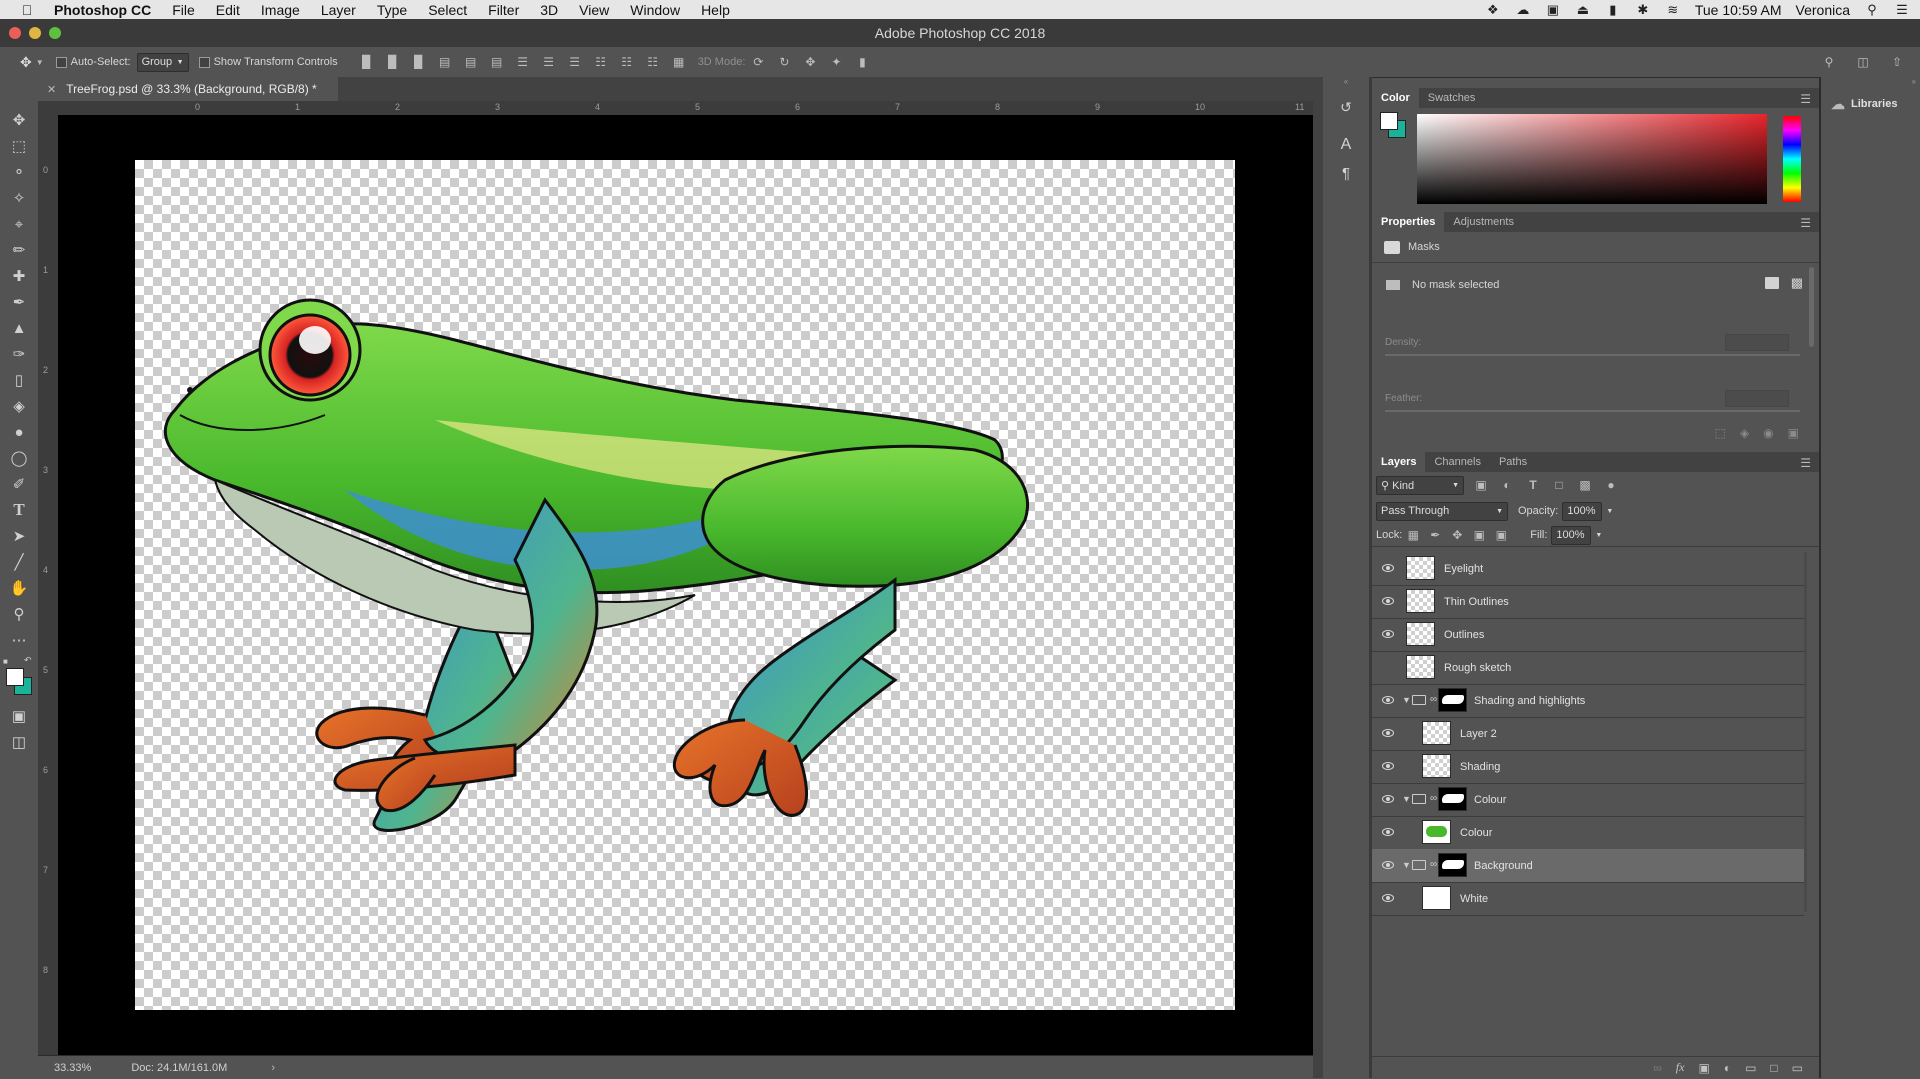  I want to click on libraries-button: ☁ Libraries, so click(1870, 104).